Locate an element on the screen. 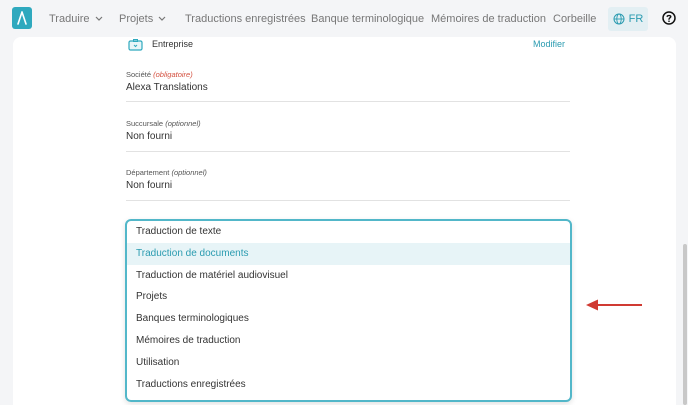  help-icon is located at coordinates (669, 18).